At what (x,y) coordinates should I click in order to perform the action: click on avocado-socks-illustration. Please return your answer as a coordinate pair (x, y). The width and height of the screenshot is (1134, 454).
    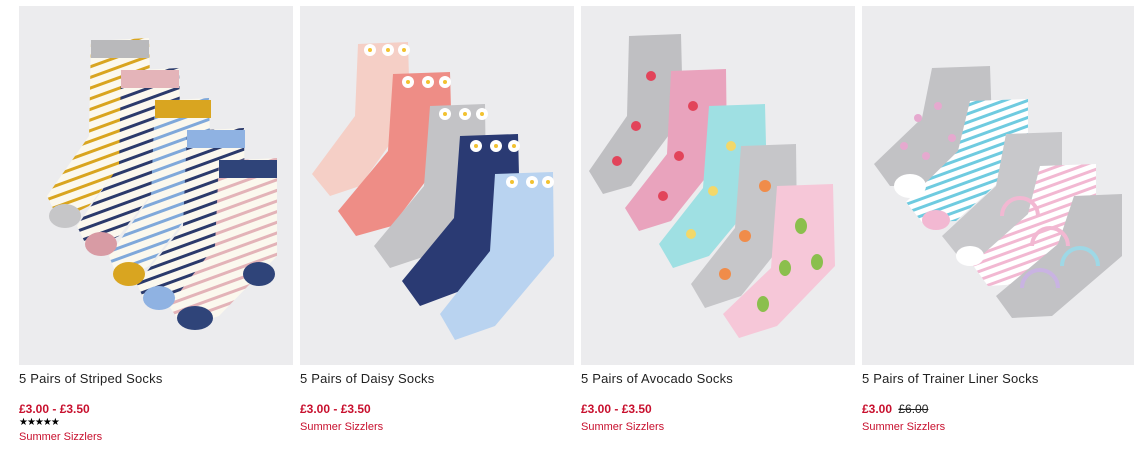
    Looking at the image, I should click on (712, 186).